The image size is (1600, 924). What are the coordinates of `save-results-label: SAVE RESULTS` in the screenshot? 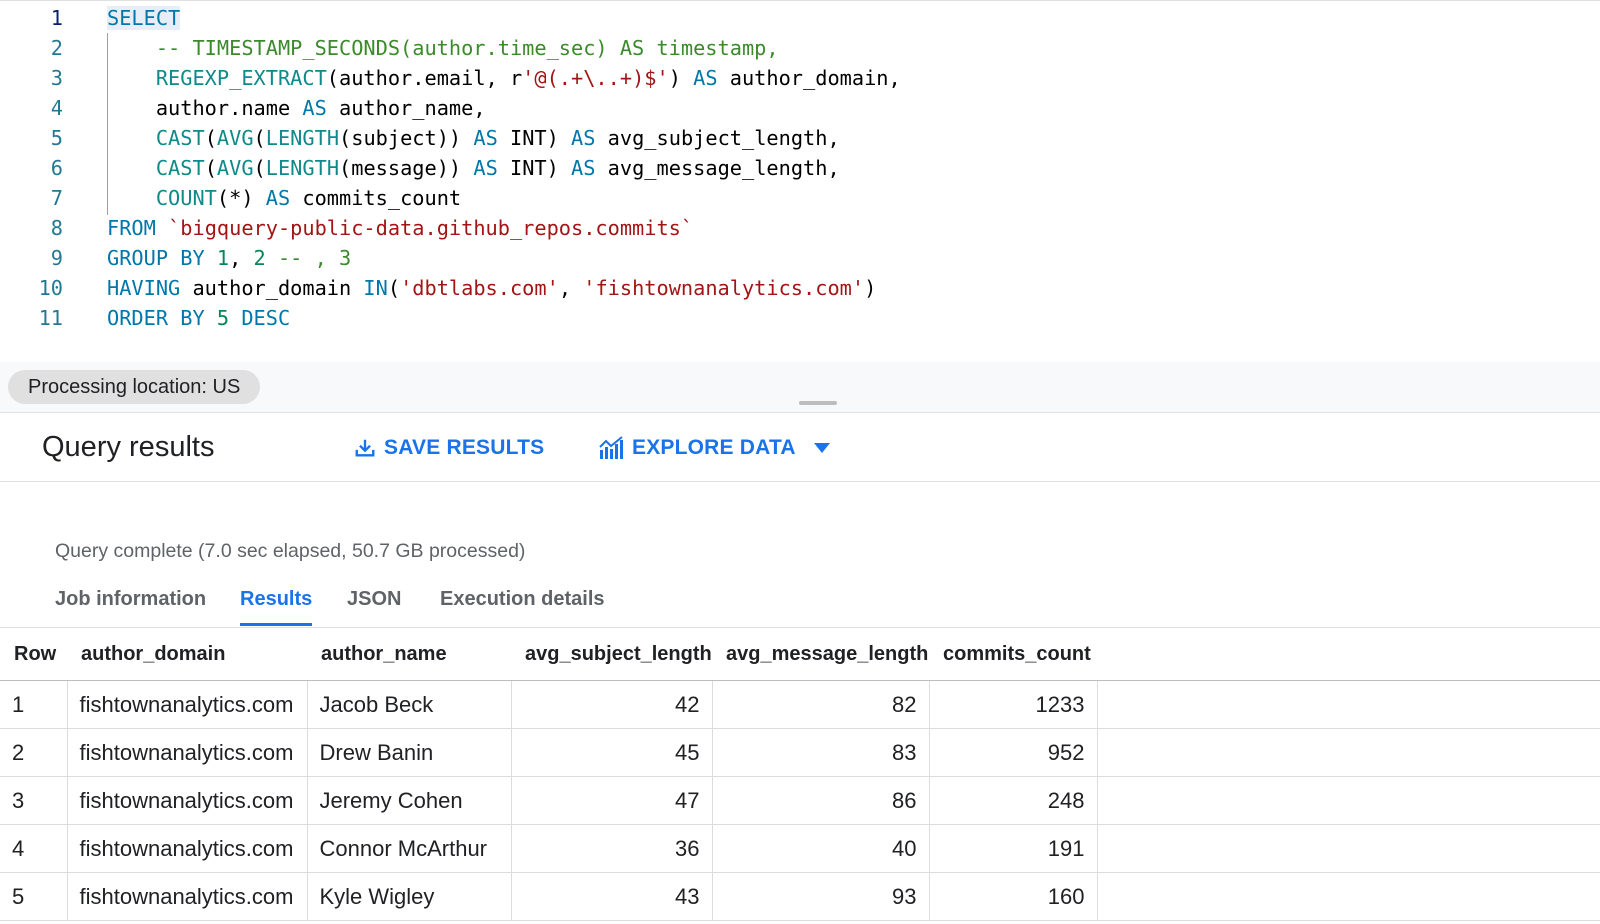 It's located at (464, 447).